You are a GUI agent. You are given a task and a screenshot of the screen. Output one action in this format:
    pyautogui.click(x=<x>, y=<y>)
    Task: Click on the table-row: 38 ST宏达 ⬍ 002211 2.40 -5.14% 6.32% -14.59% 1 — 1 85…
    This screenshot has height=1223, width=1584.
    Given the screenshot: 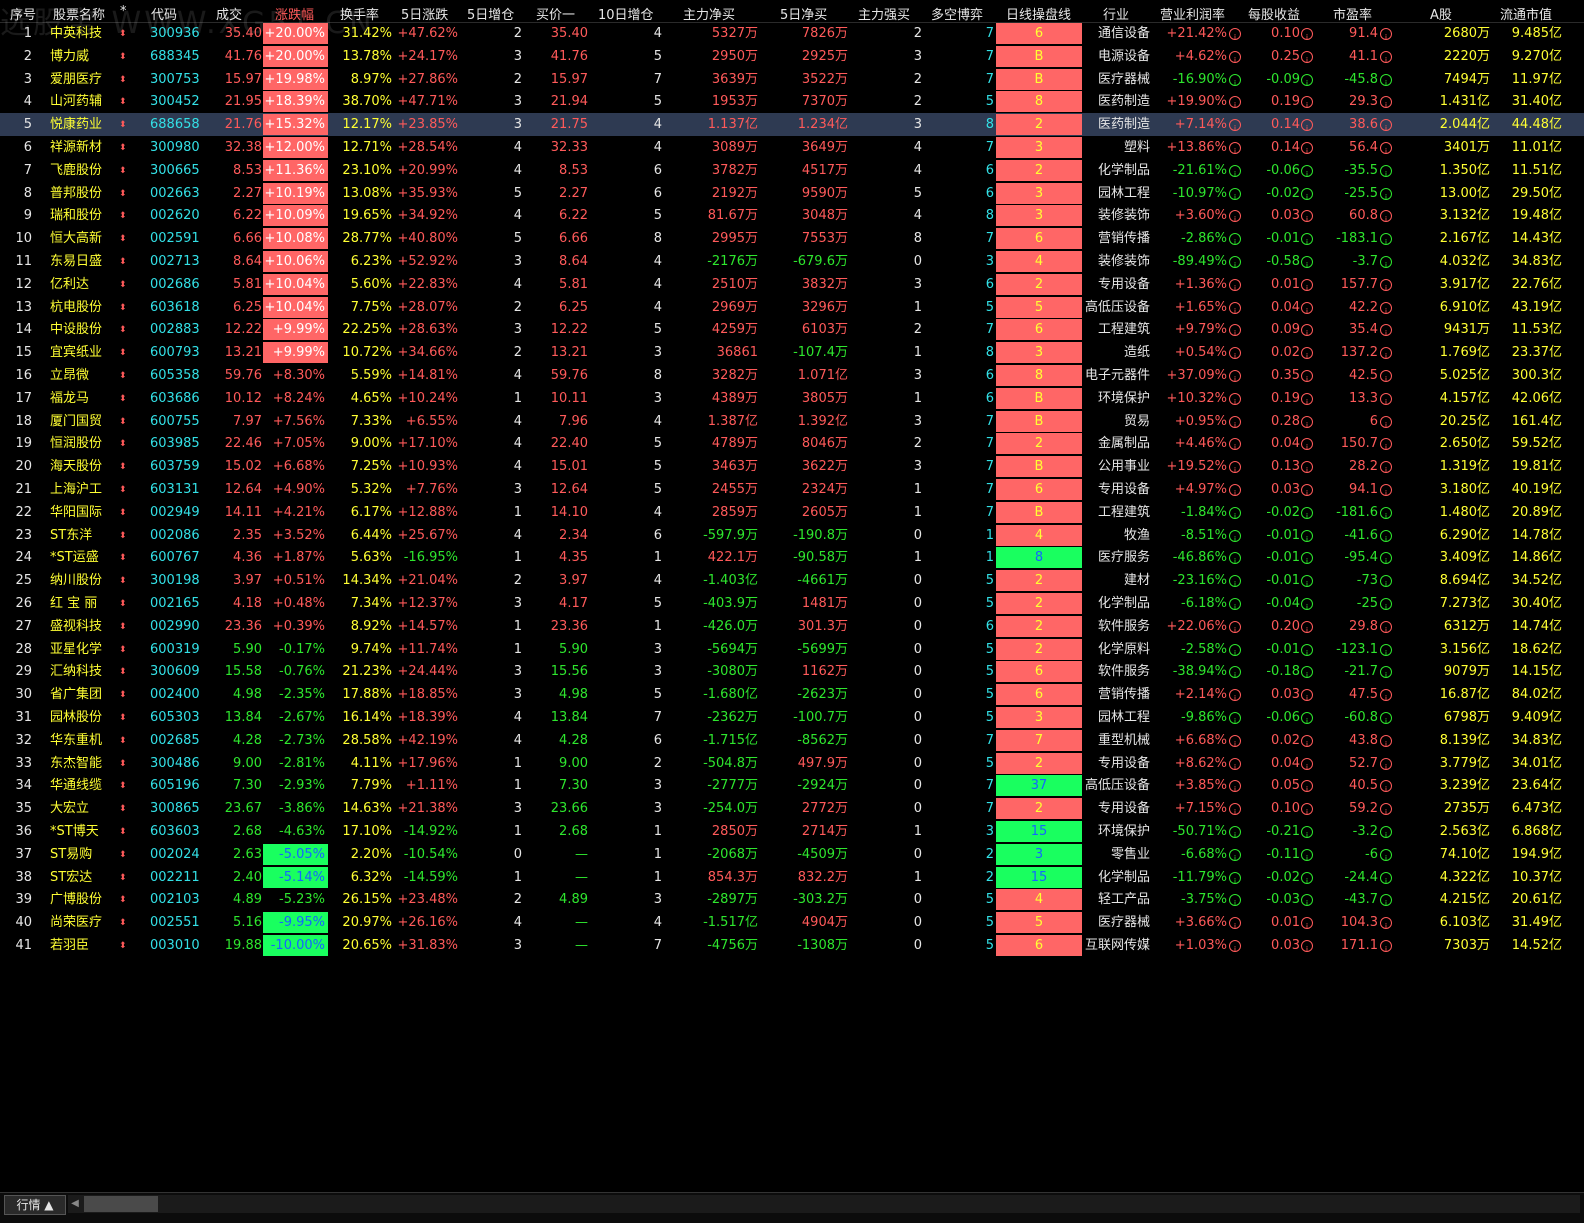 What is the action you would take?
    pyautogui.click(x=792, y=877)
    